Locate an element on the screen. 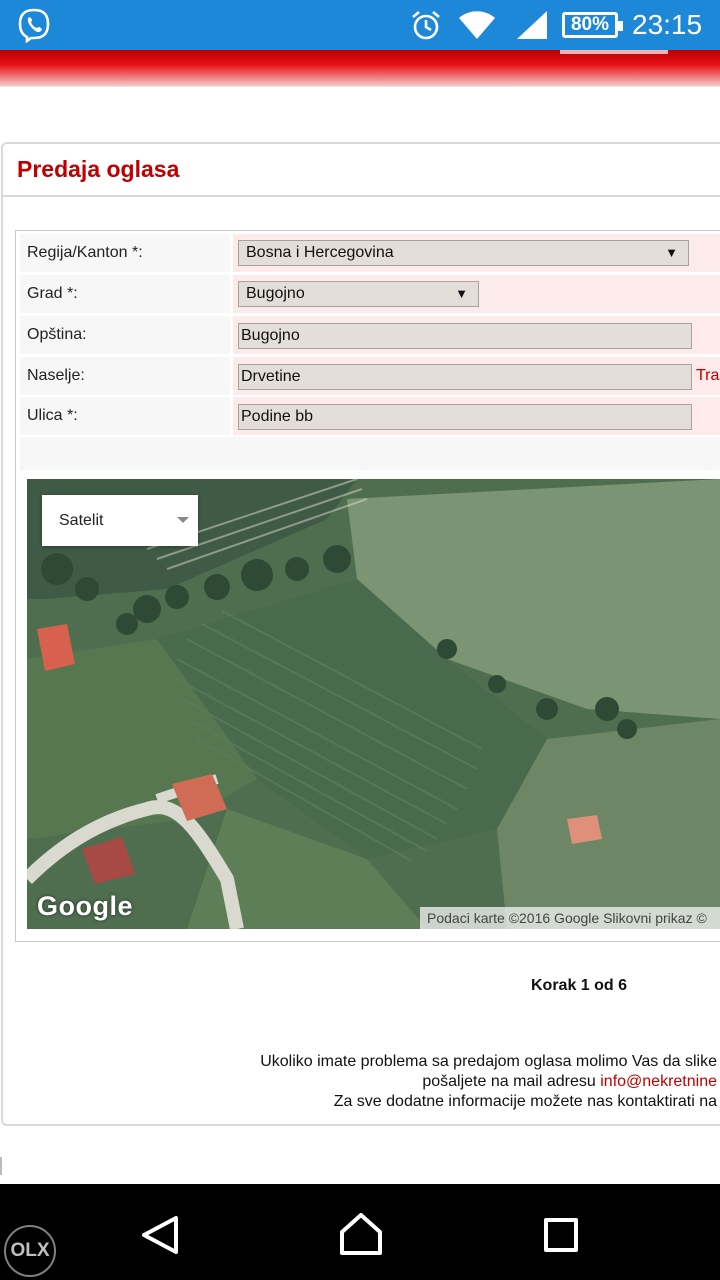 The width and height of the screenshot is (720, 1280). alarm-icon is located at coordinates (426, 25).